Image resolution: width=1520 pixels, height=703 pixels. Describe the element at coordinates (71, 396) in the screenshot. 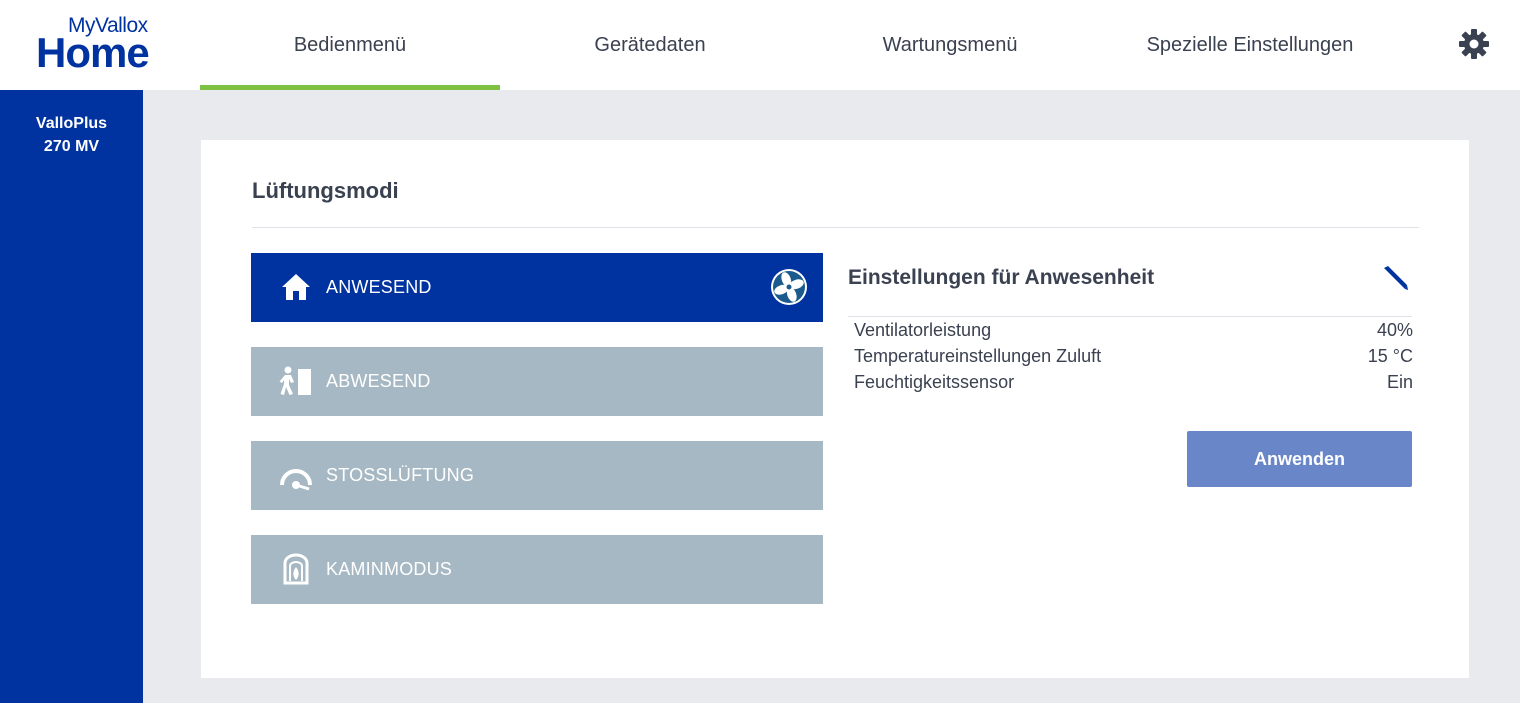

I see `sidebar: ValloPlus 270 MV` at that location.